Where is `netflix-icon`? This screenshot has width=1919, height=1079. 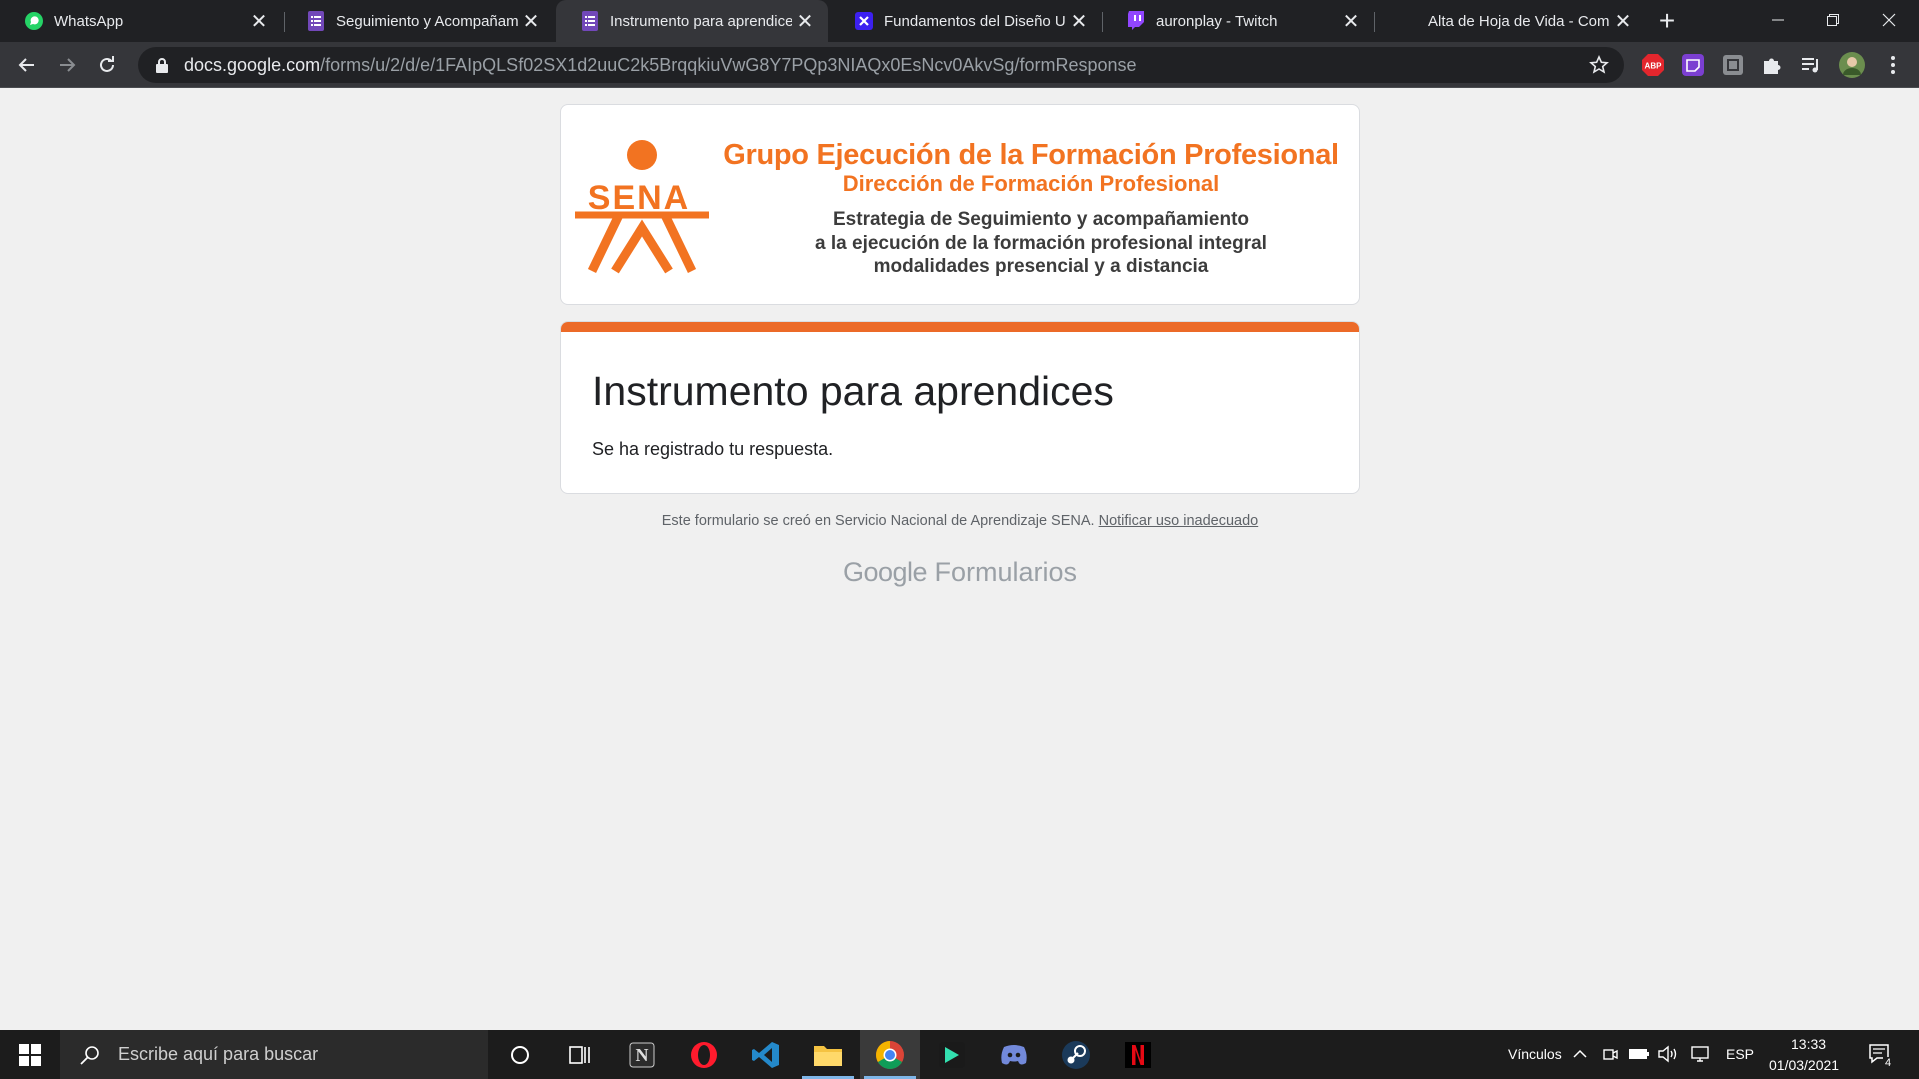 netflix-icon is located at coordinates (1138, 1054).